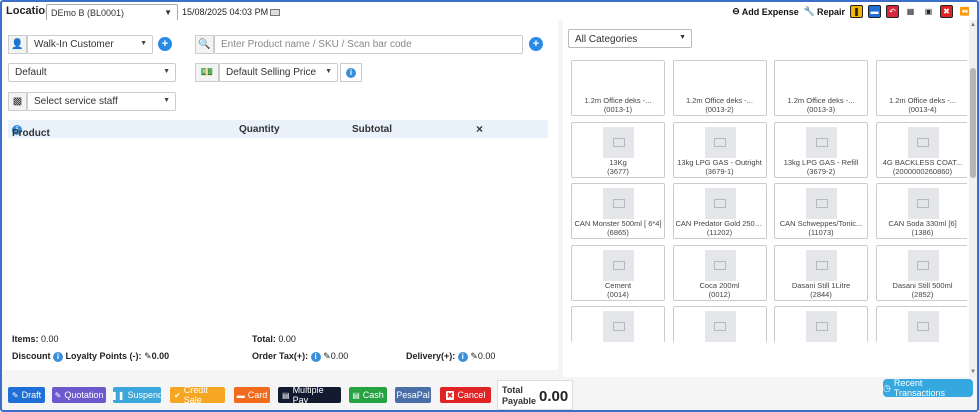 This screenshot has width=979, height=412. I want to click on product-card: CAN Monster 500ml [ 6*4] (6865), so click(618, 211).